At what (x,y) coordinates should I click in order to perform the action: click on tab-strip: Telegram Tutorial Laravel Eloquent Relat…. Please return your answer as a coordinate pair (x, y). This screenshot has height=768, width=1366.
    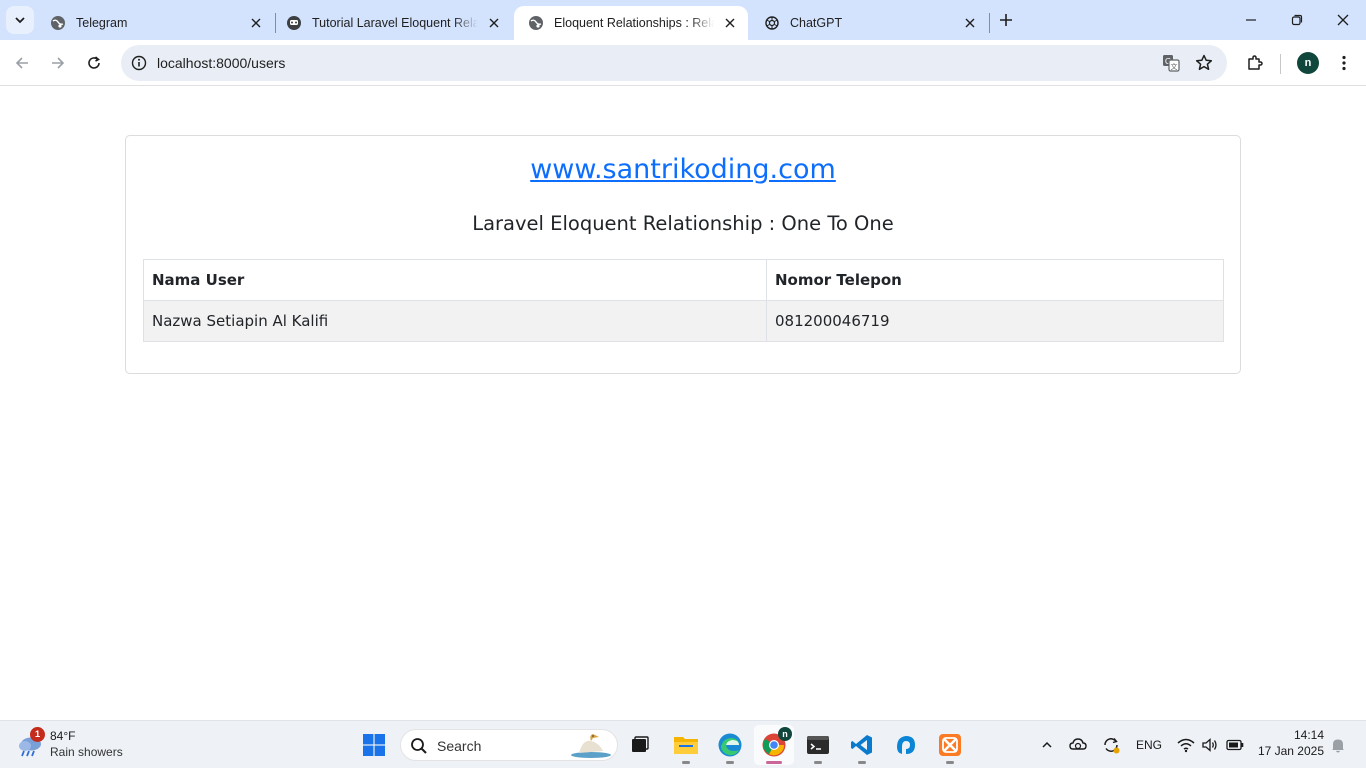
    Looking at the image, I should click on (683, 20).